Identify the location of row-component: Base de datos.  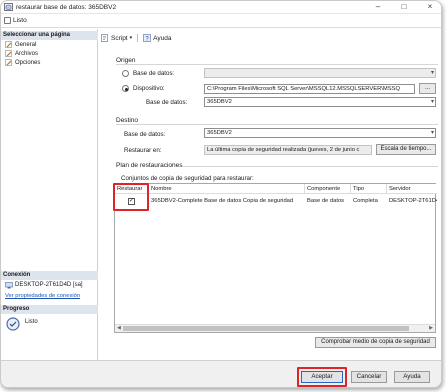
(326, 201).